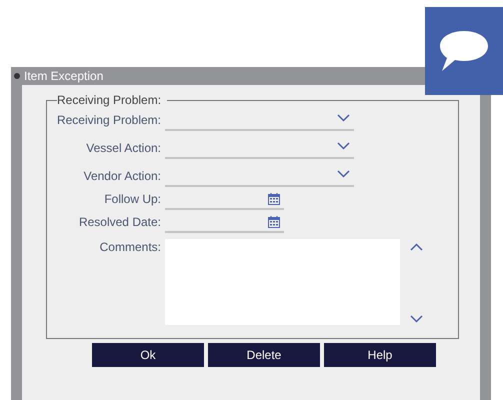  Describe the element at coordinates (112, 100) in the screenshot. I see `fieldset-legend: Receiving Problem:` at that location.